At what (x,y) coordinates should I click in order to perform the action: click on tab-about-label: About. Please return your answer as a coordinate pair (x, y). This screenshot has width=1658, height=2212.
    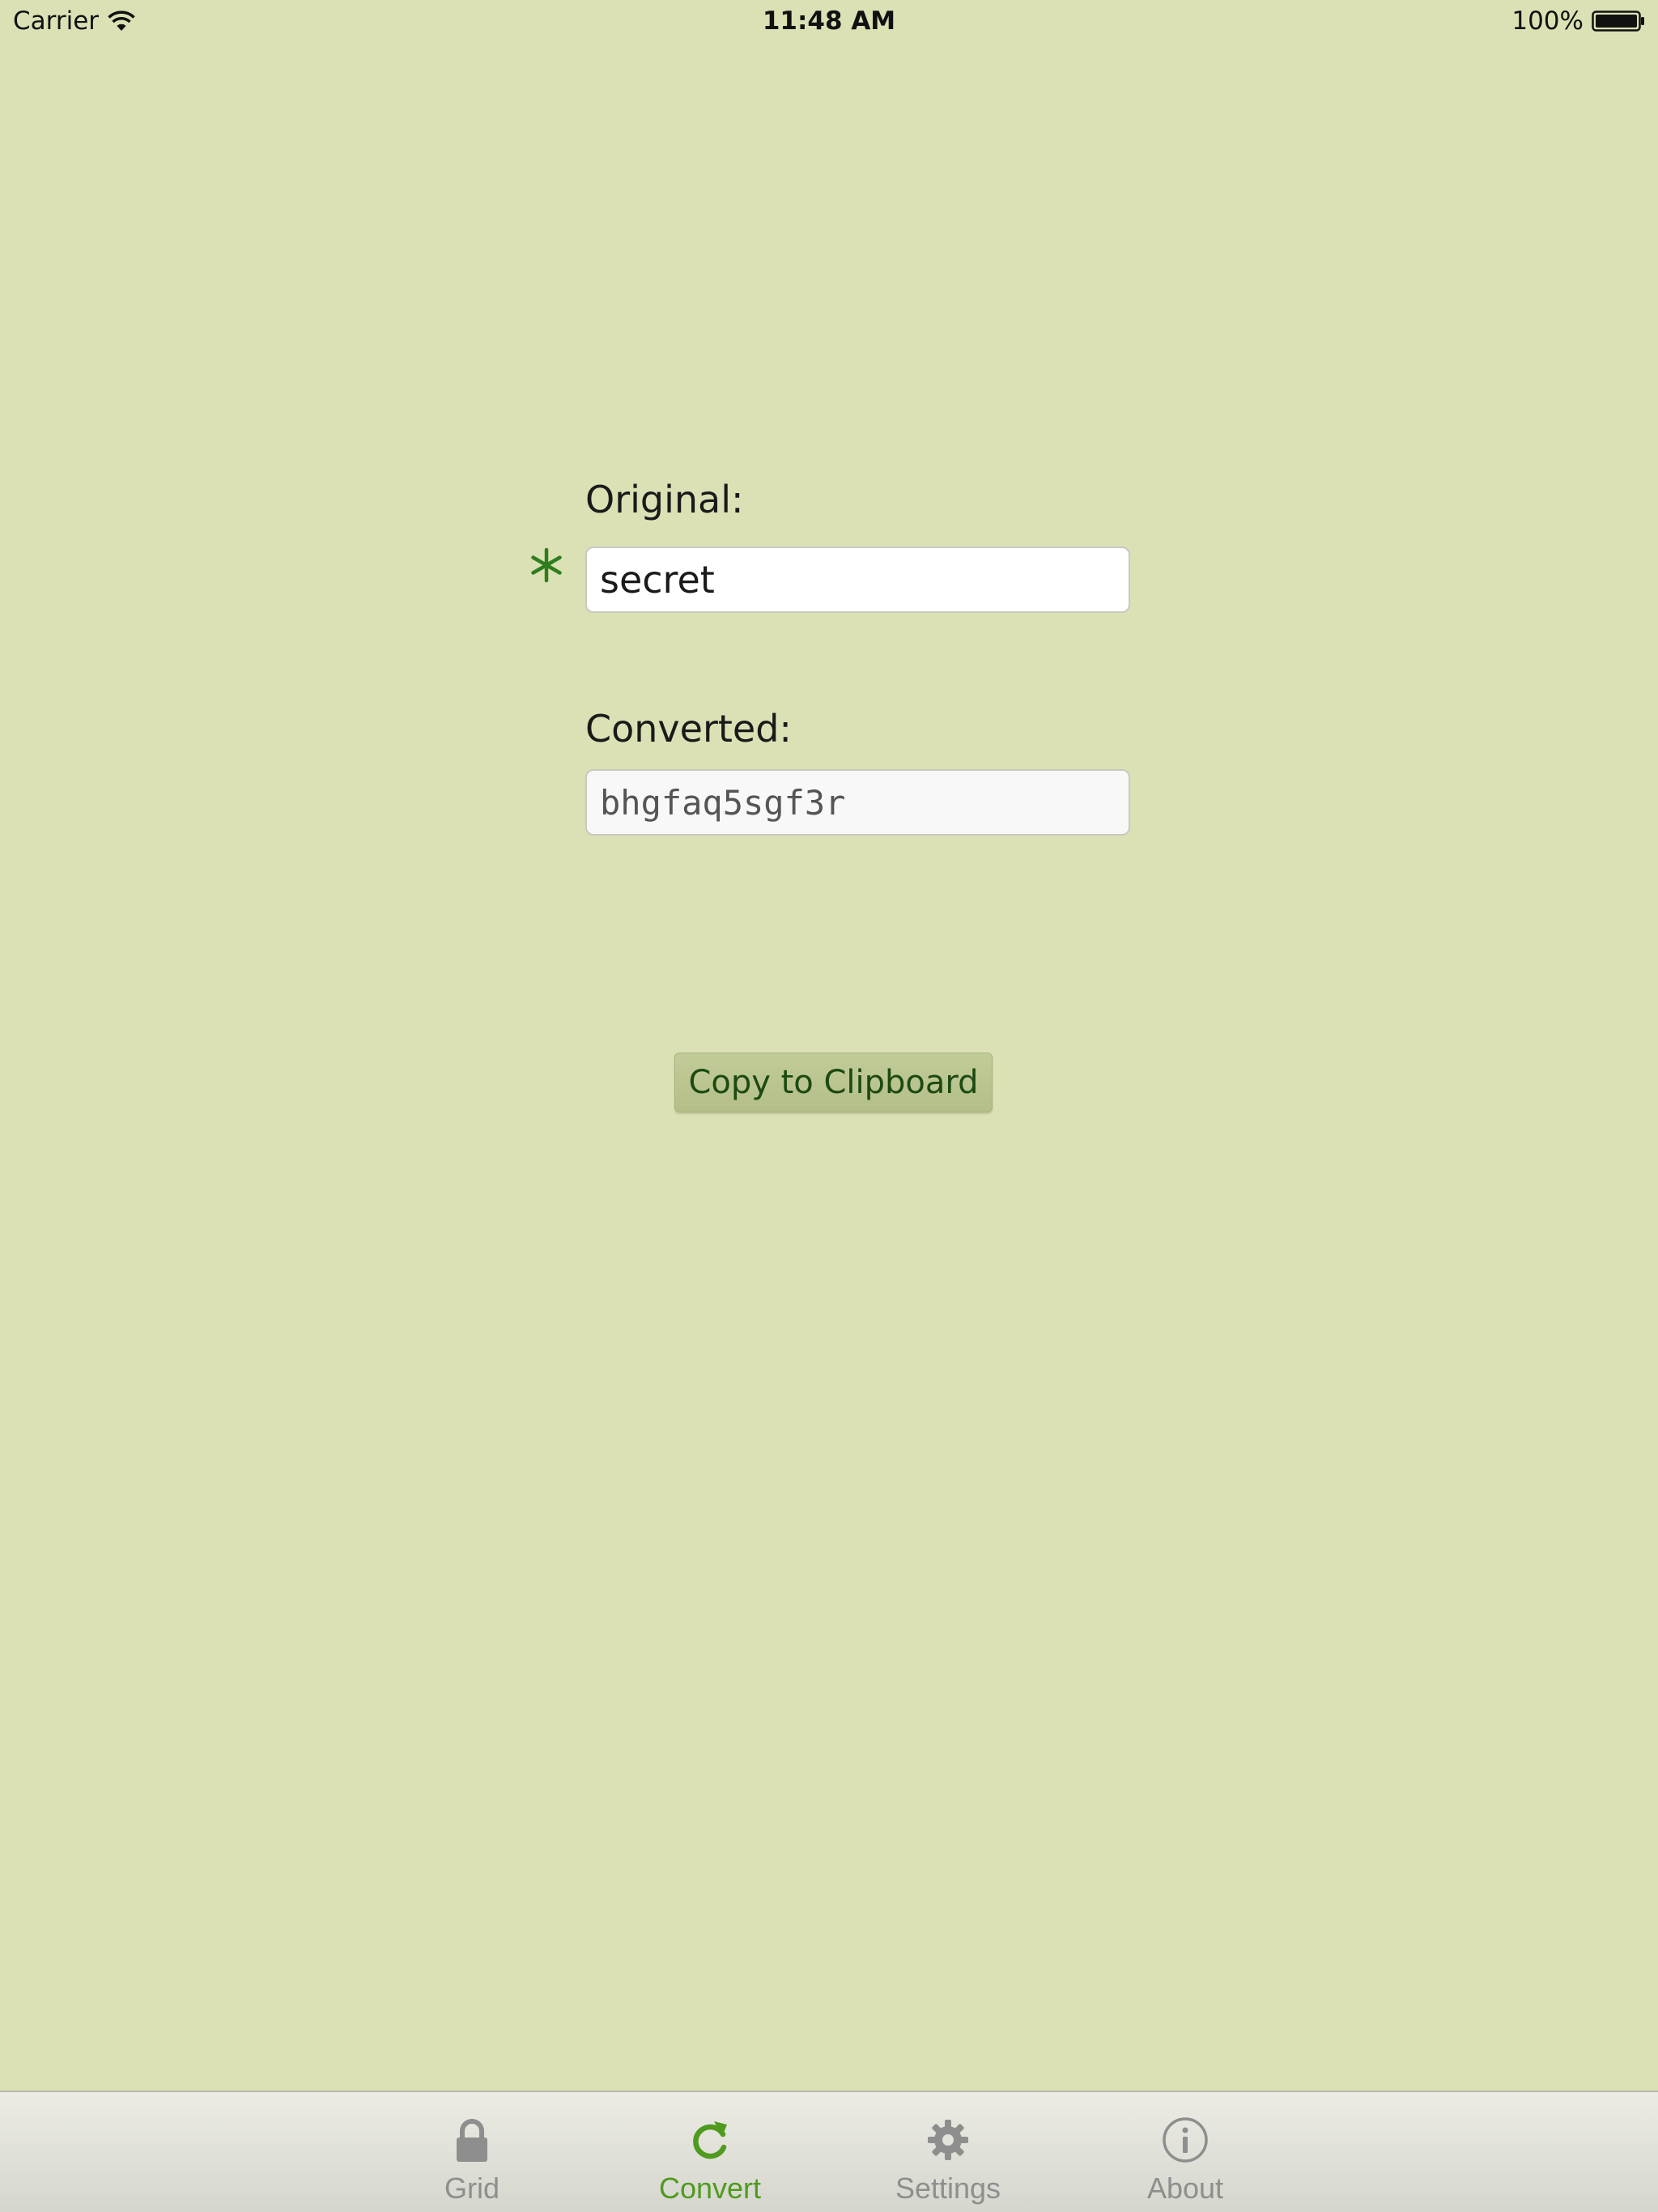
    Looking at the image, I should click on (1185, 2188).